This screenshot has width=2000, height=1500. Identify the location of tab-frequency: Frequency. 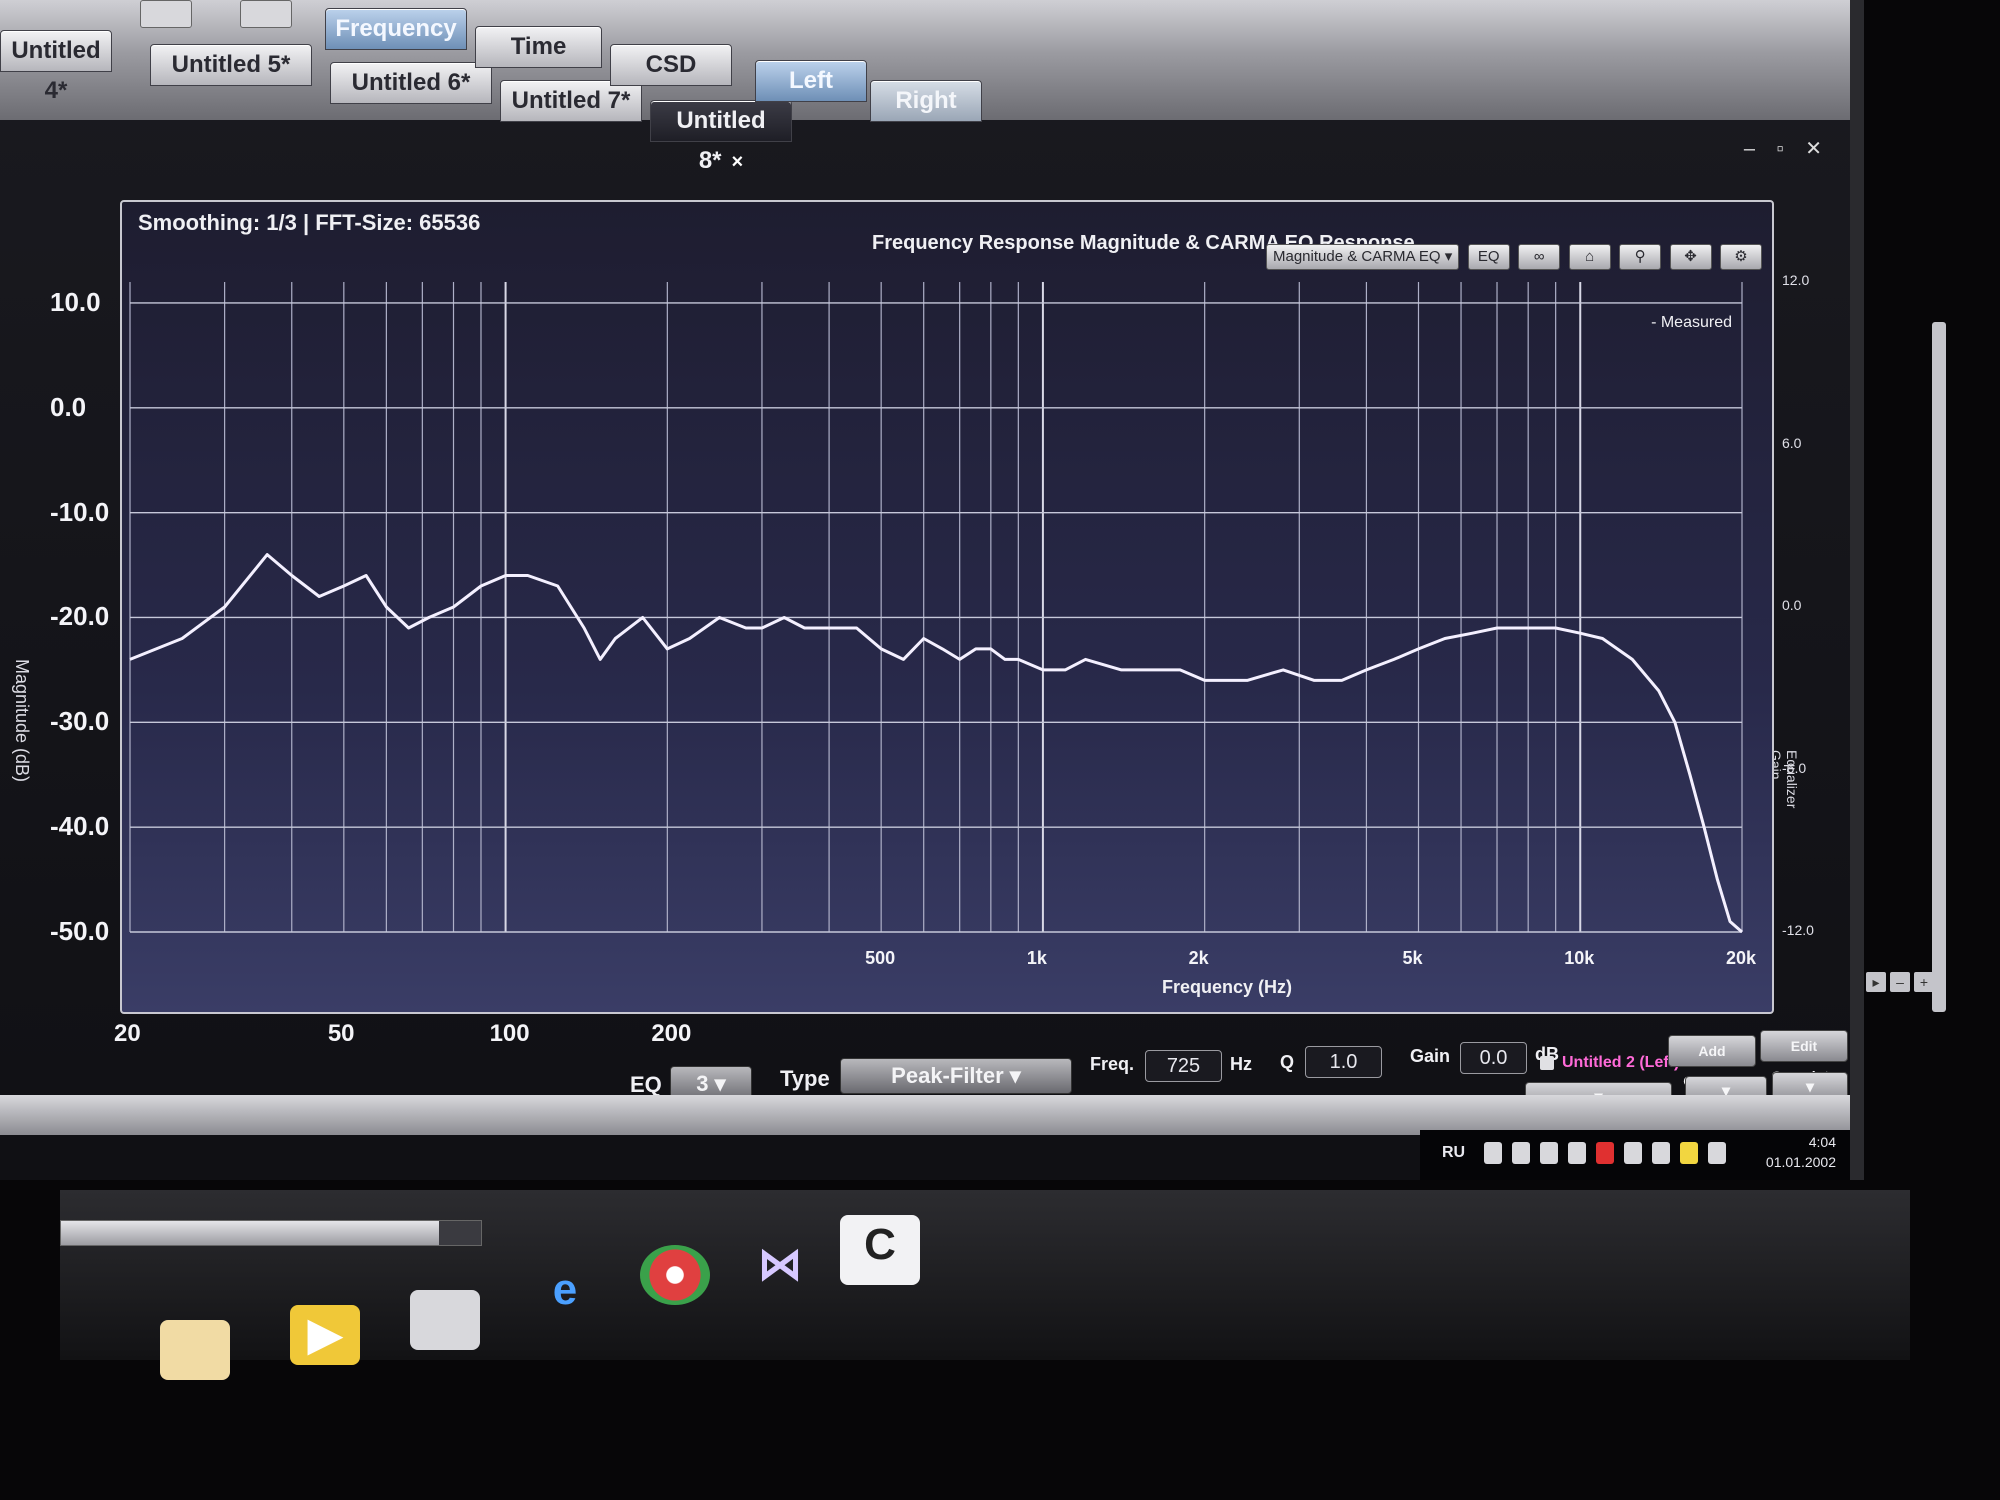
(396, 29).